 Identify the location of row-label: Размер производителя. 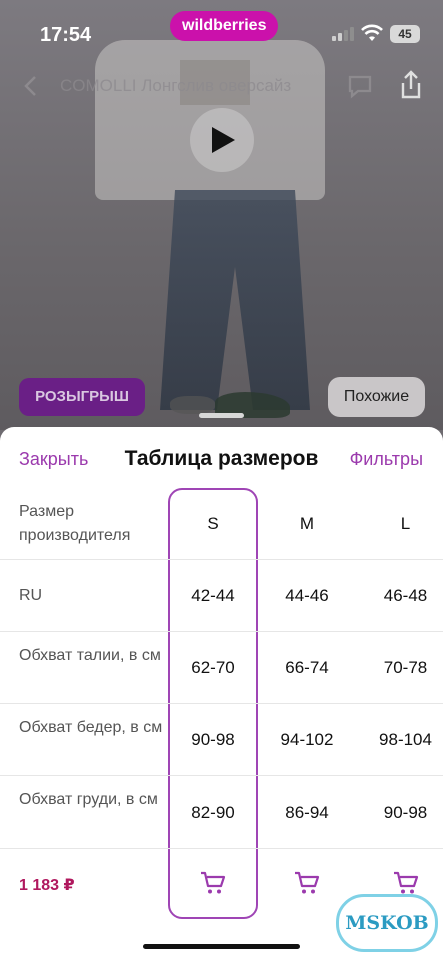
(75, 523).